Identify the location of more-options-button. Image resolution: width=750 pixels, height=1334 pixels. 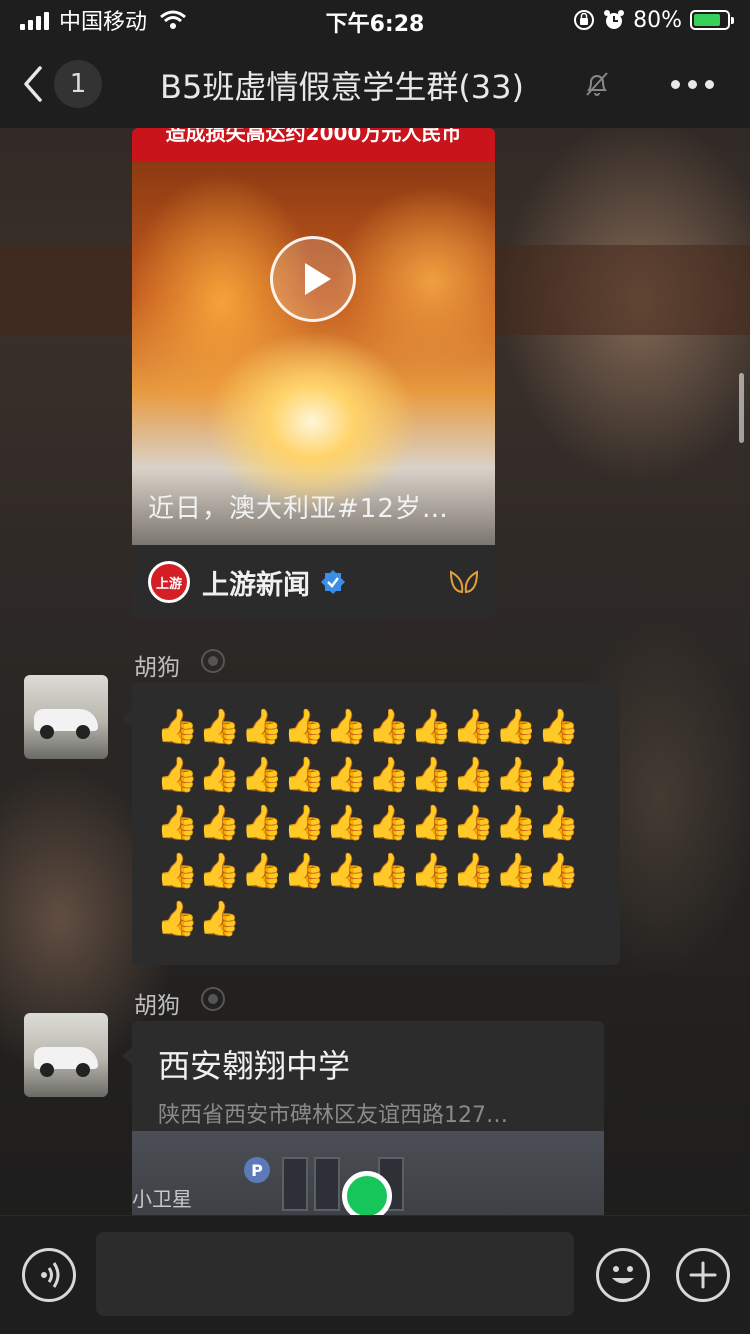
(692, 84).